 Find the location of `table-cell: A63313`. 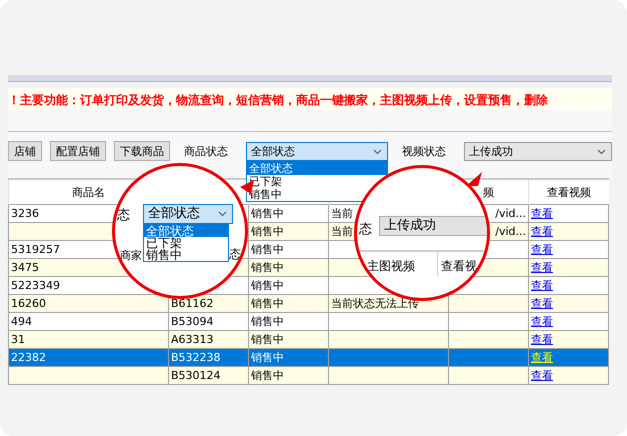

table-cell: A63313 is located at coordinates (192, 339).